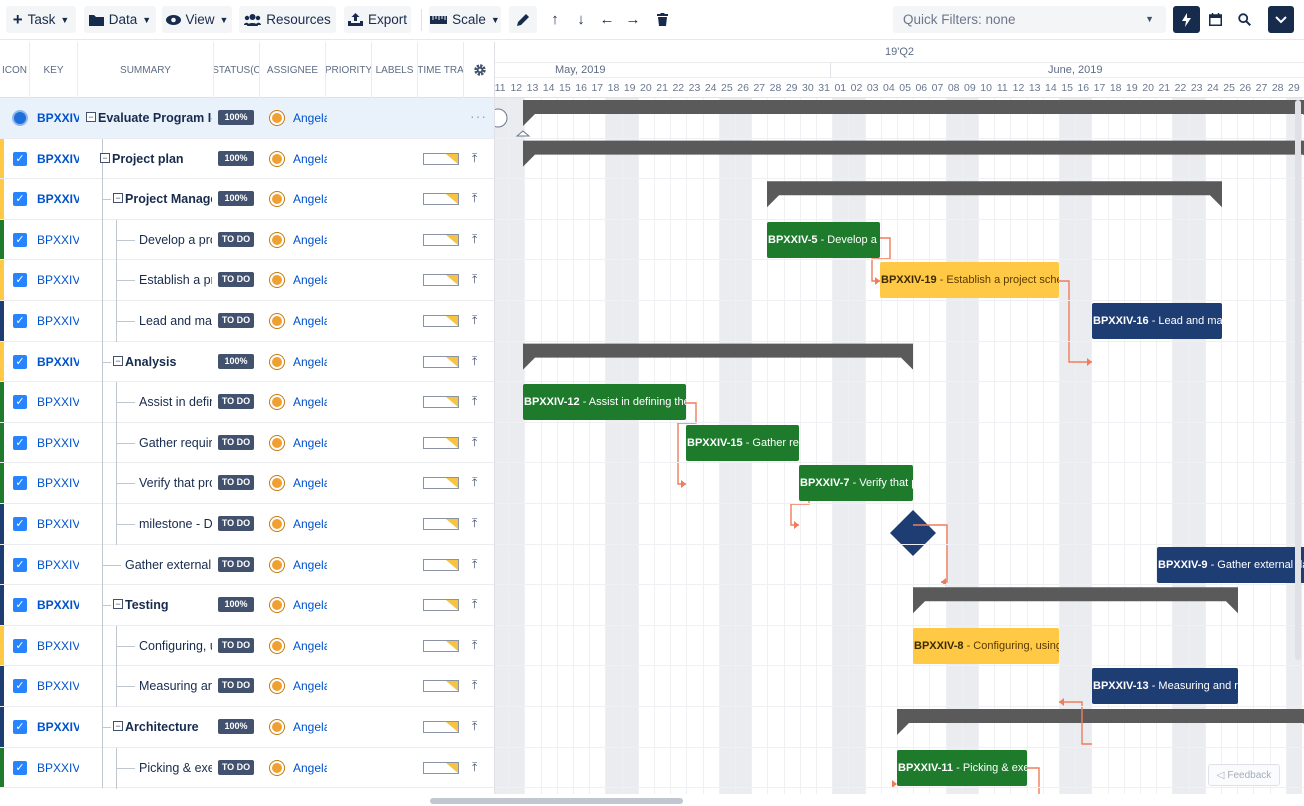 This screenshot has height=806, width=1304. Describe the element at coordinates (247, 565) in the screenshot. I see `table-row: ✓ BPXXIV Gather external data TO DO Angela ⤒` at that location.